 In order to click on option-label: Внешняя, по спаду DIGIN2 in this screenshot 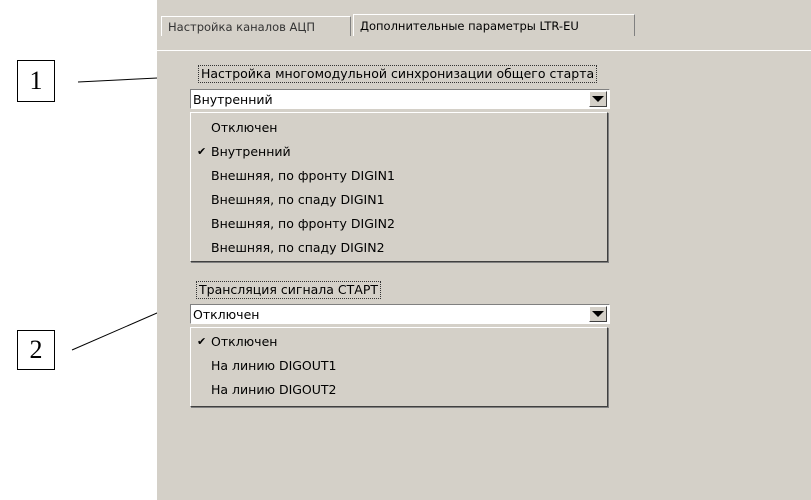, I will do `click(298, 247)`.